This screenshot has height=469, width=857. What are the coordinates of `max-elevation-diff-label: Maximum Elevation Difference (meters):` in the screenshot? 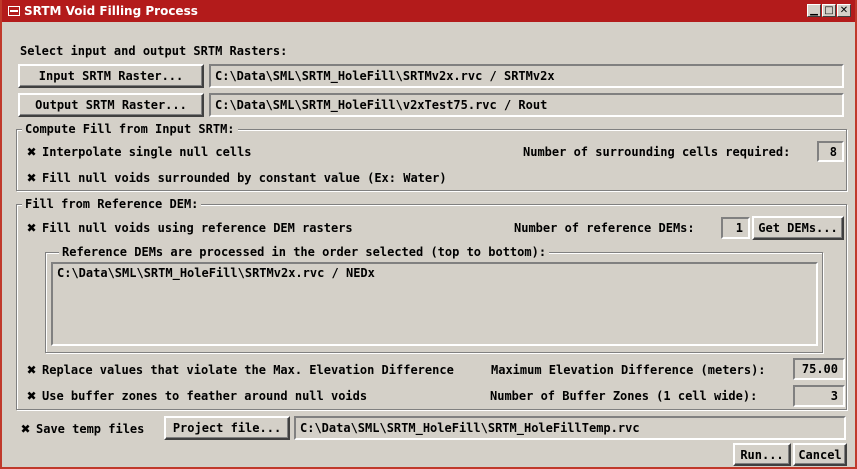 It's located at (628, 370).